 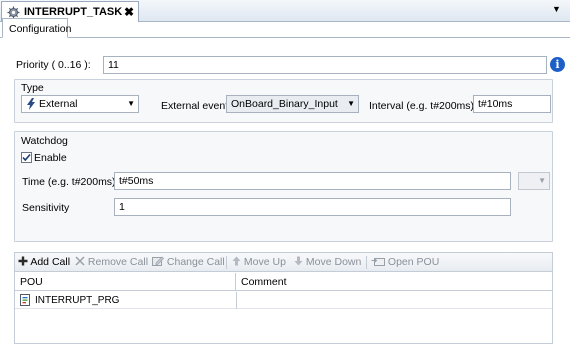 What do you see at coordinates (422, 106) in the screenshot?
I see `interval-label: Interval (e.g. t#200ms)` at bounding box center [422, 106].